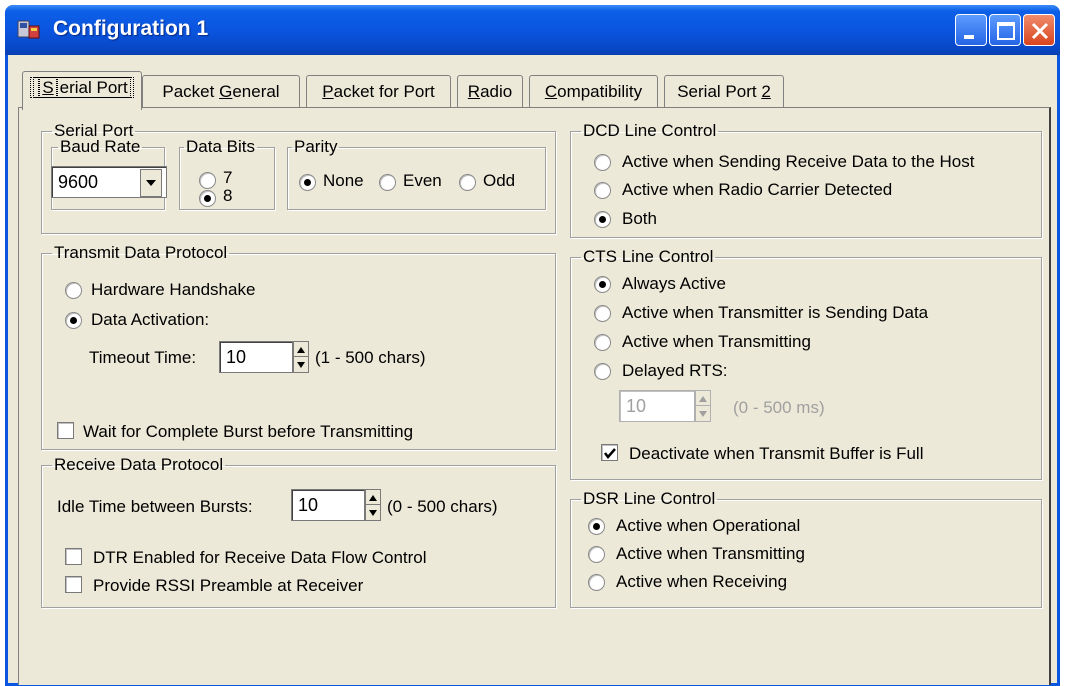 Image resolution: width=1070 pixels, height=686 pixels. What do you see at coordinates (100, 146) in the screenshot?
I see `baud-rate-legend: Baud Rate` at bounding box center [100, 146].